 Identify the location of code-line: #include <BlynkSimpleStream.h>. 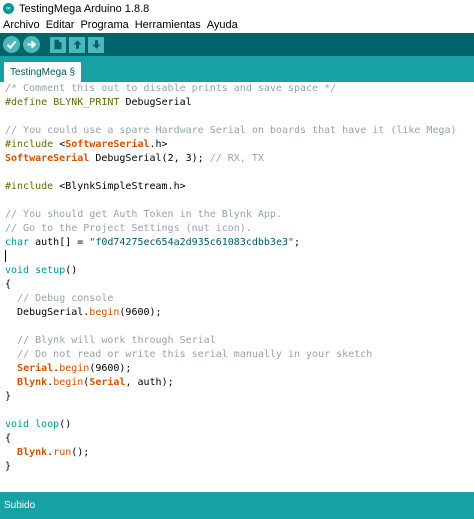
(239, 187).